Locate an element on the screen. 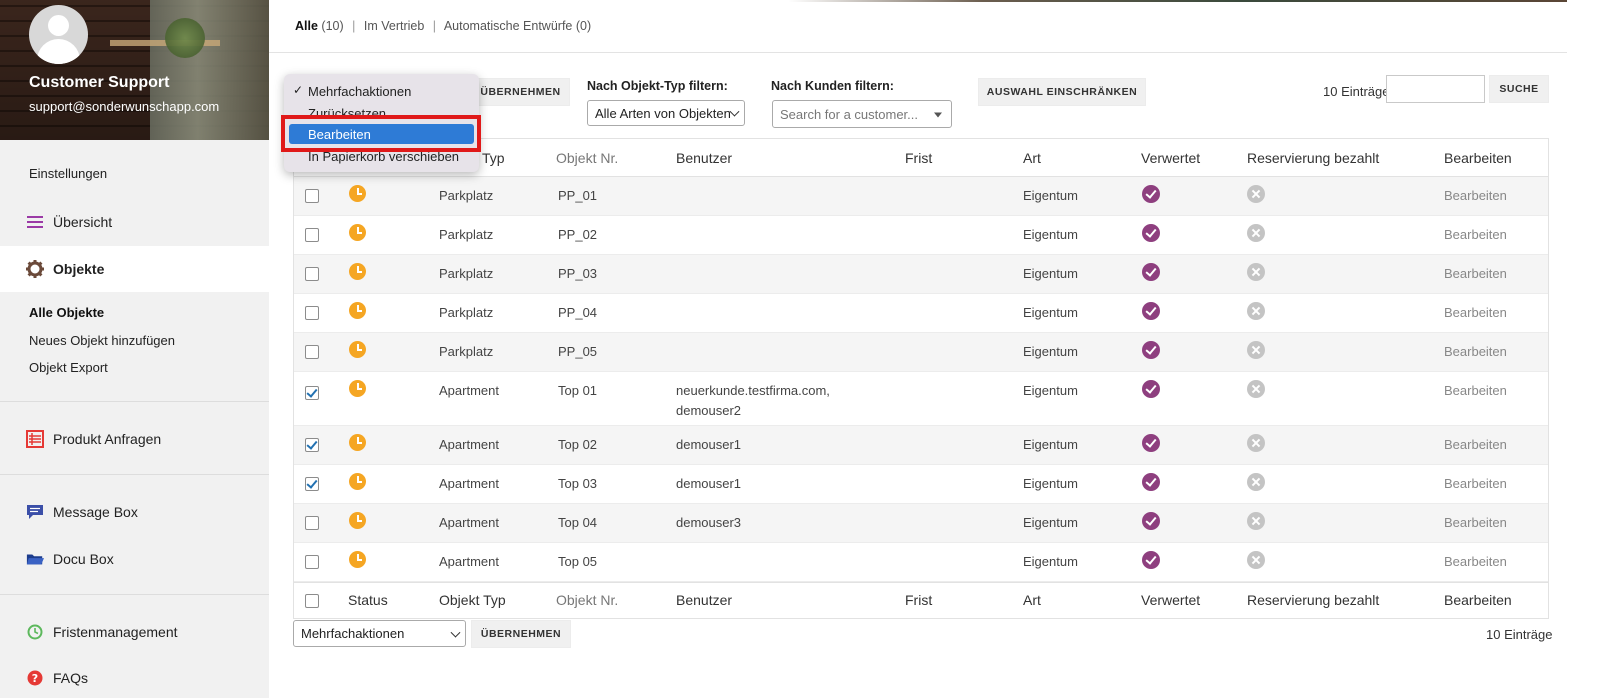  column-footer-benutzer: Benutzer is located at coordinates (704, 600).